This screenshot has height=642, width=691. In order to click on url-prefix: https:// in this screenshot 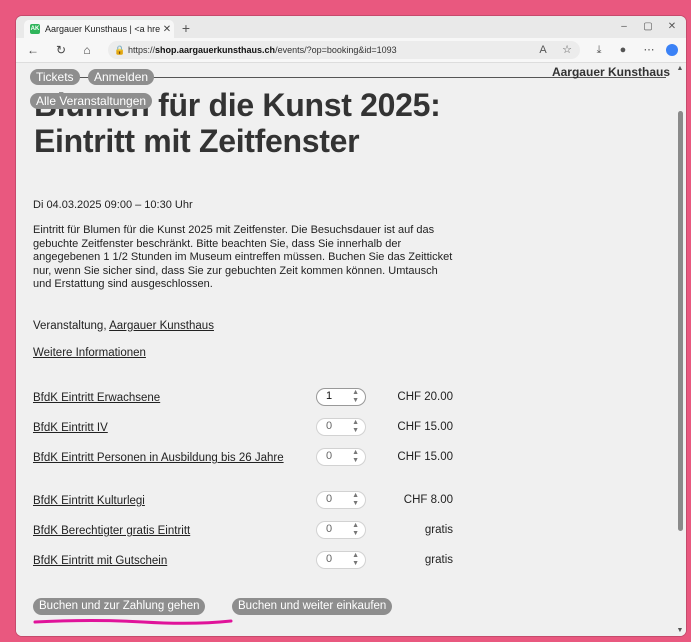, I will do `click(142, 50)`.